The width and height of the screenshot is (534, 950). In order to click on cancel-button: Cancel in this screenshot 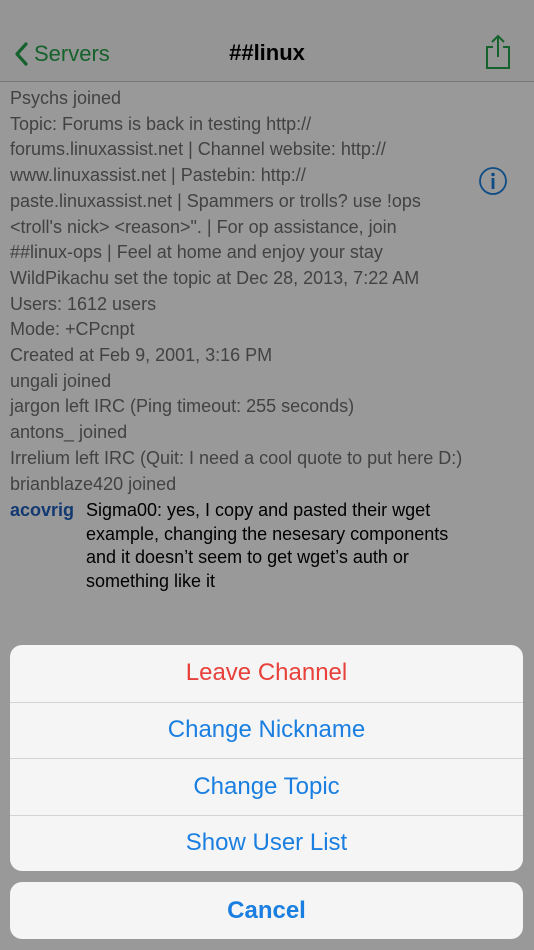, I will do `click(266, 910)`.